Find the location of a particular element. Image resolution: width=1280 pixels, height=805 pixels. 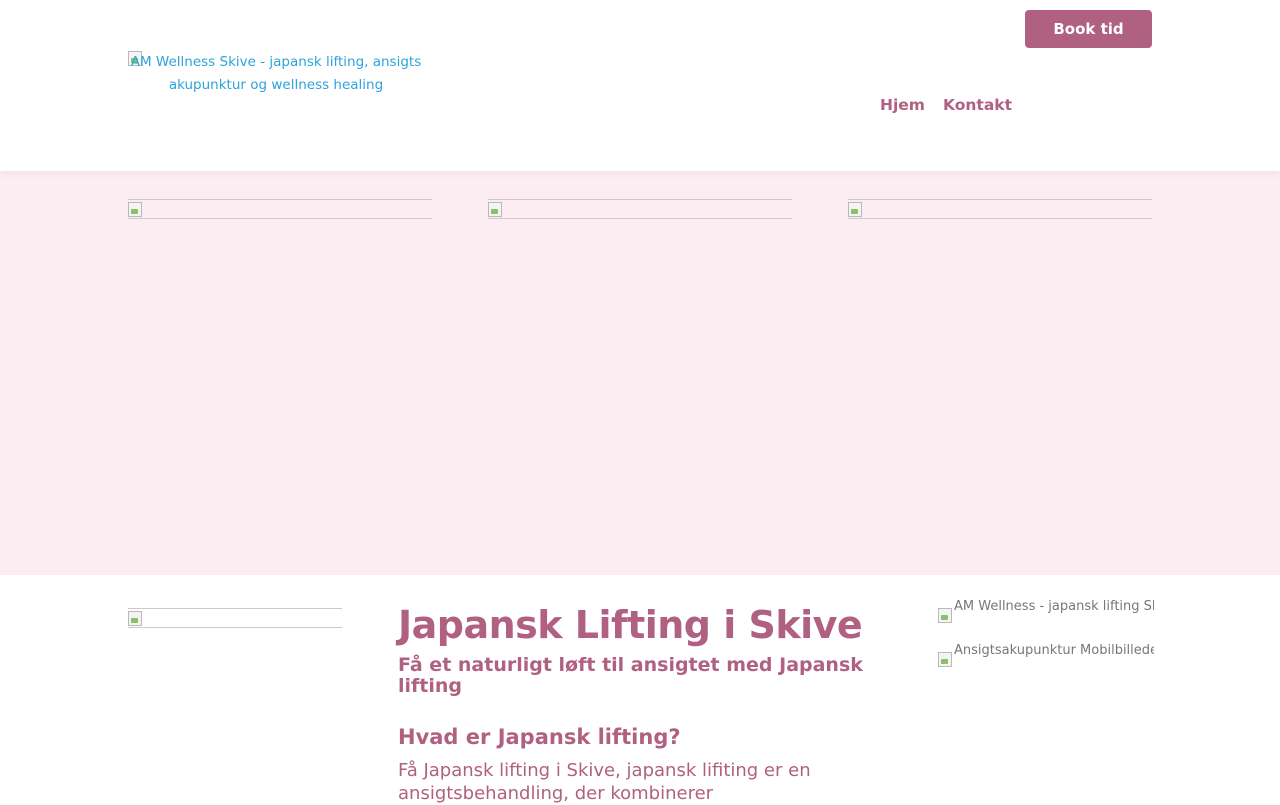

sidebar-image-alt: Ansigtsakupunktur Mobilbillede is located at coordinates (1054, 650).